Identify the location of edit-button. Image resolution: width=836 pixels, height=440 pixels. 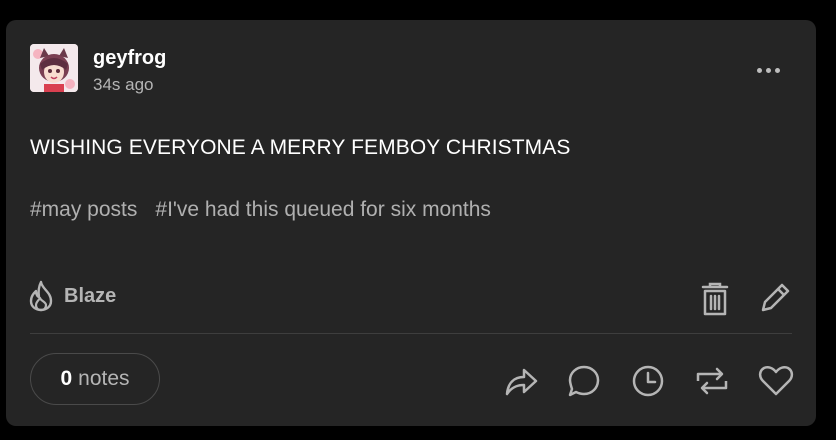
(776, 297).